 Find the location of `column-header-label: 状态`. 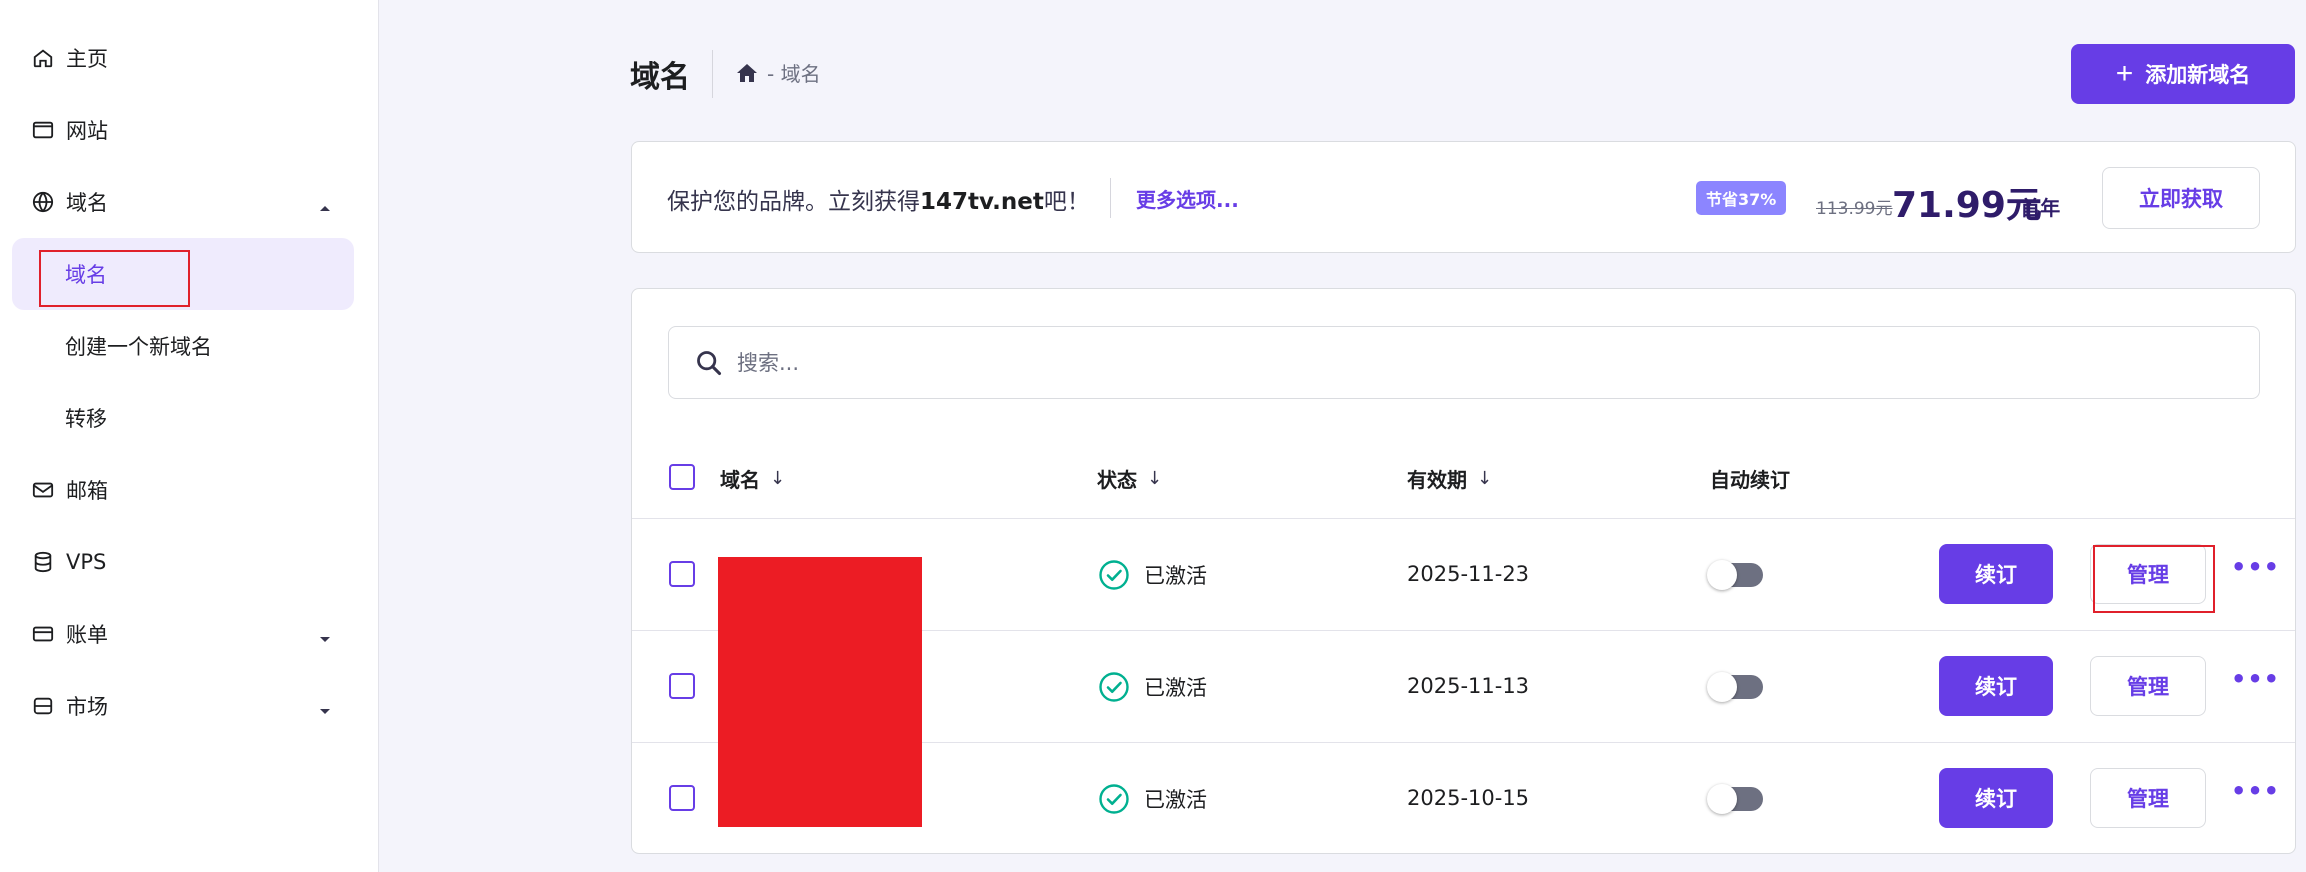

column-header-label: 状态 is located at coordinates (1117, 480).